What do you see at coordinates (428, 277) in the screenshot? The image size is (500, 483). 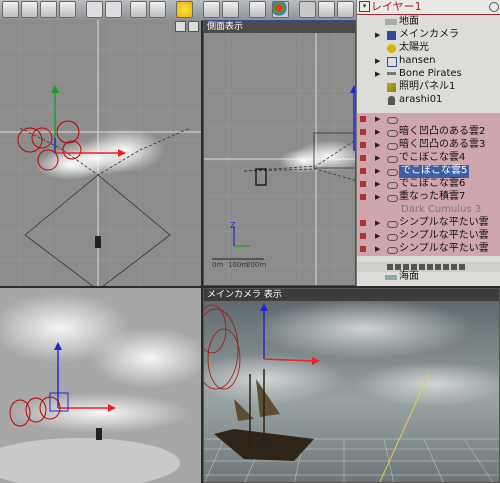 I see `layer-item-sea: 海面` at bounding box center [428, 277].